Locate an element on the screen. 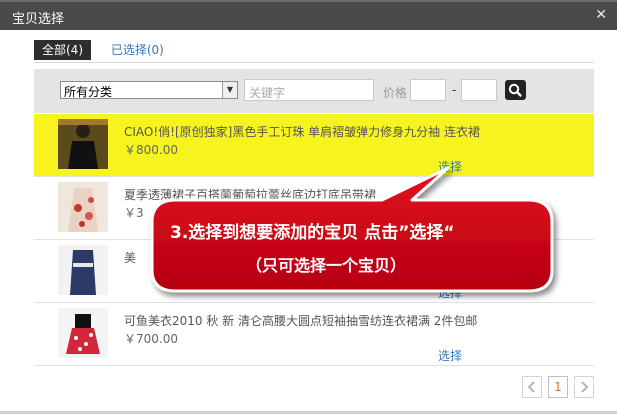 This screenshot has height=414, width=617. next-page-button is located at coordinates (584, 387).